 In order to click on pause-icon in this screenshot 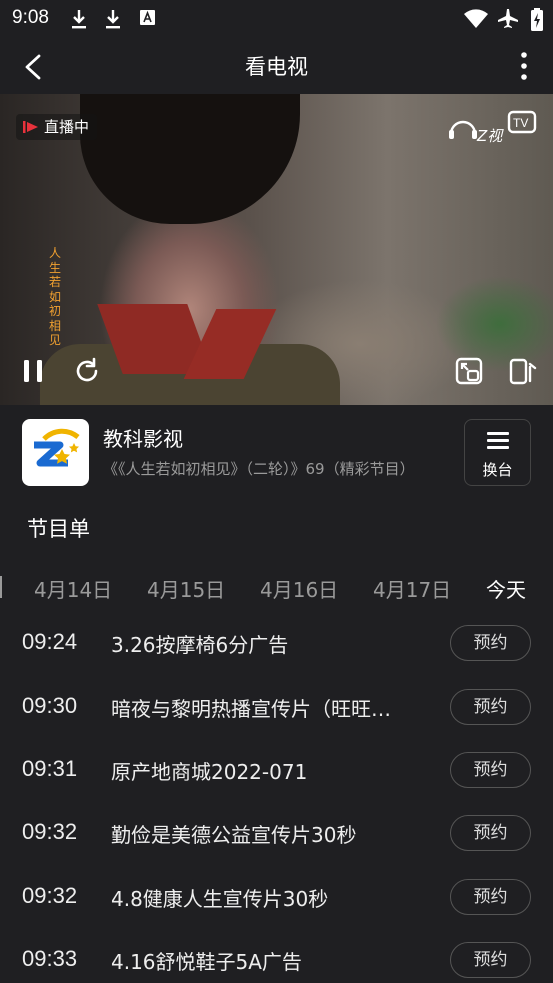, I will do `click(33, 371)`.